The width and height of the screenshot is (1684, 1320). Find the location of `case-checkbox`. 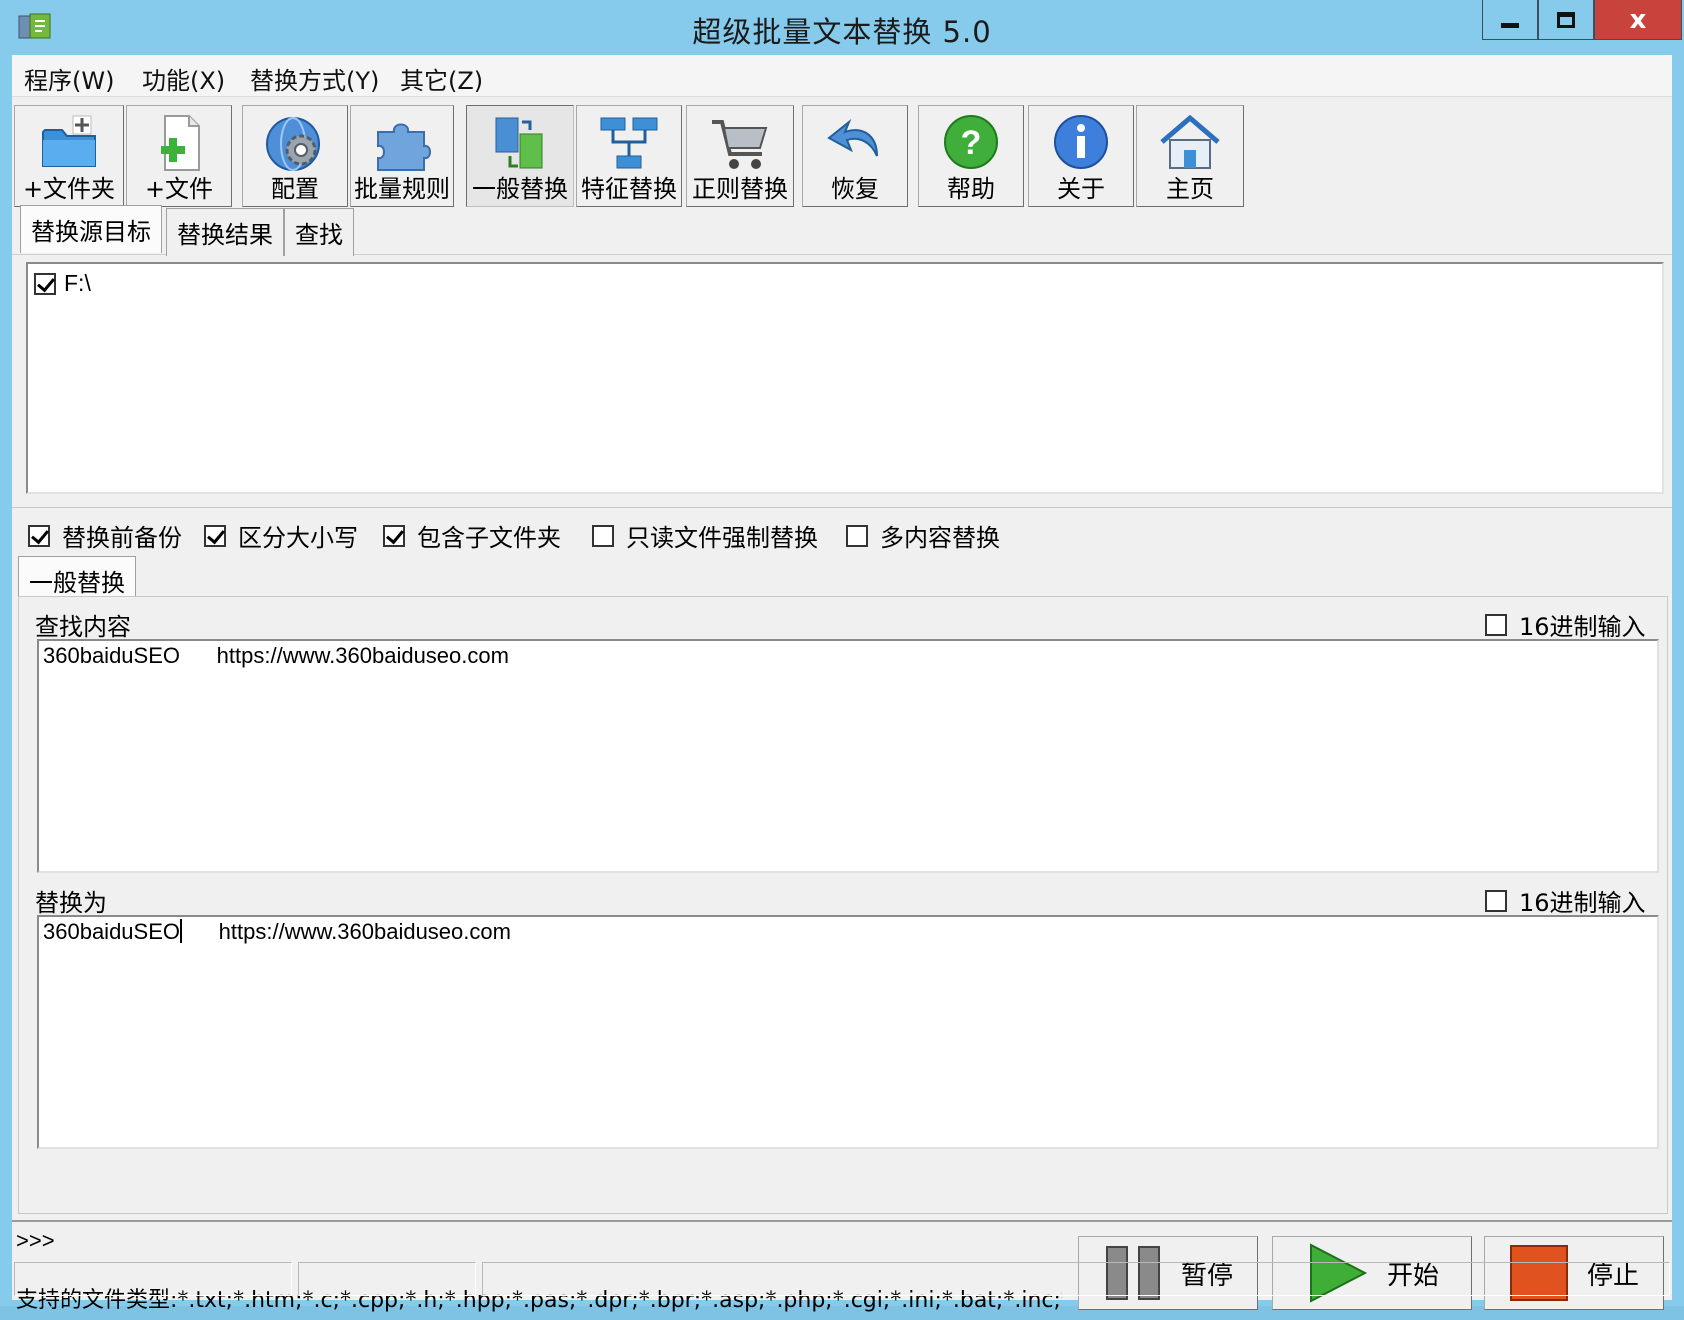

case-checkbox is located at coordinates (215, 535).